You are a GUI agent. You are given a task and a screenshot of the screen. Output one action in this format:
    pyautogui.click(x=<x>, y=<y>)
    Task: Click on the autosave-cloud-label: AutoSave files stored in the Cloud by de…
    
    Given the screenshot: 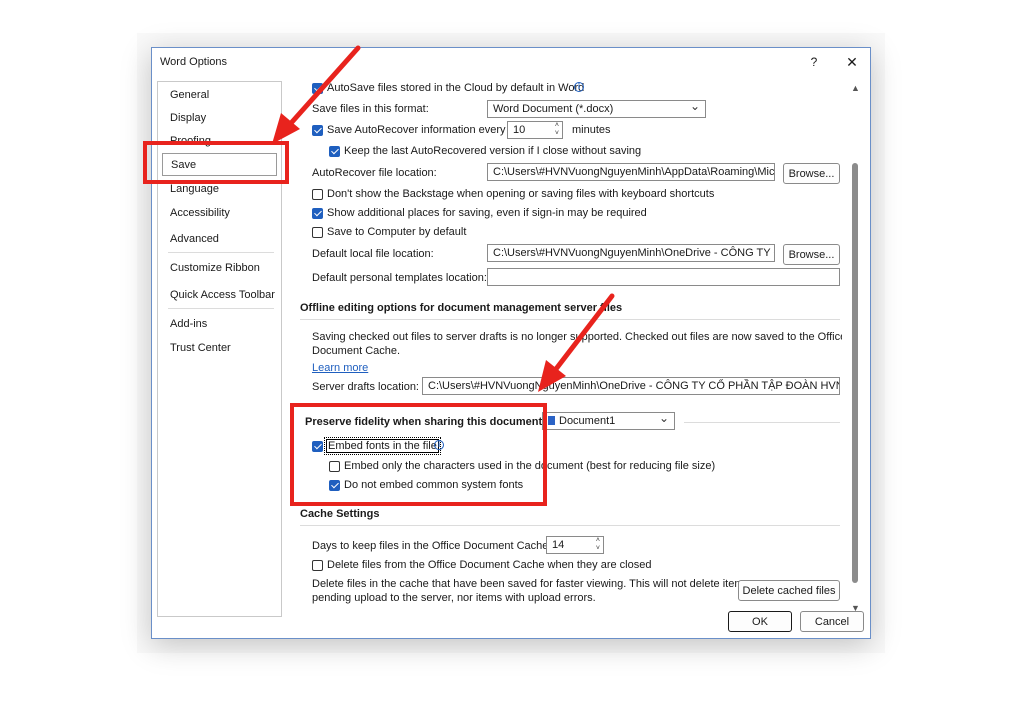 What is the action you would take?
    pyautogui.click(x=456, y=88)
    